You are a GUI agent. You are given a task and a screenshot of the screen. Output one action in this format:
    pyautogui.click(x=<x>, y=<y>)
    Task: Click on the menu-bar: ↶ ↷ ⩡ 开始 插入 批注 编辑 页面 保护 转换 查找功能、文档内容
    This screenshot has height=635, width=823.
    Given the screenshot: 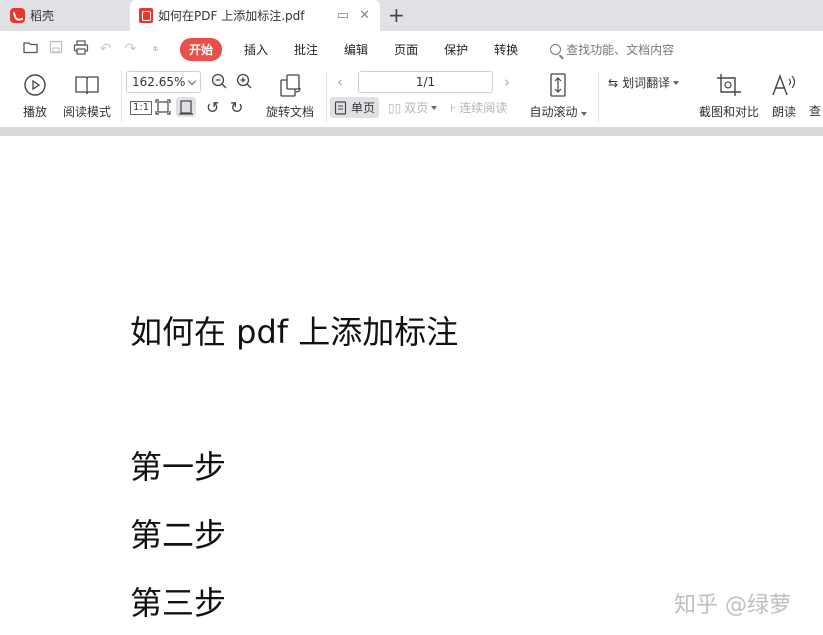 What is the action you would take?
    pyautogui.click(x=411, y=49)
    